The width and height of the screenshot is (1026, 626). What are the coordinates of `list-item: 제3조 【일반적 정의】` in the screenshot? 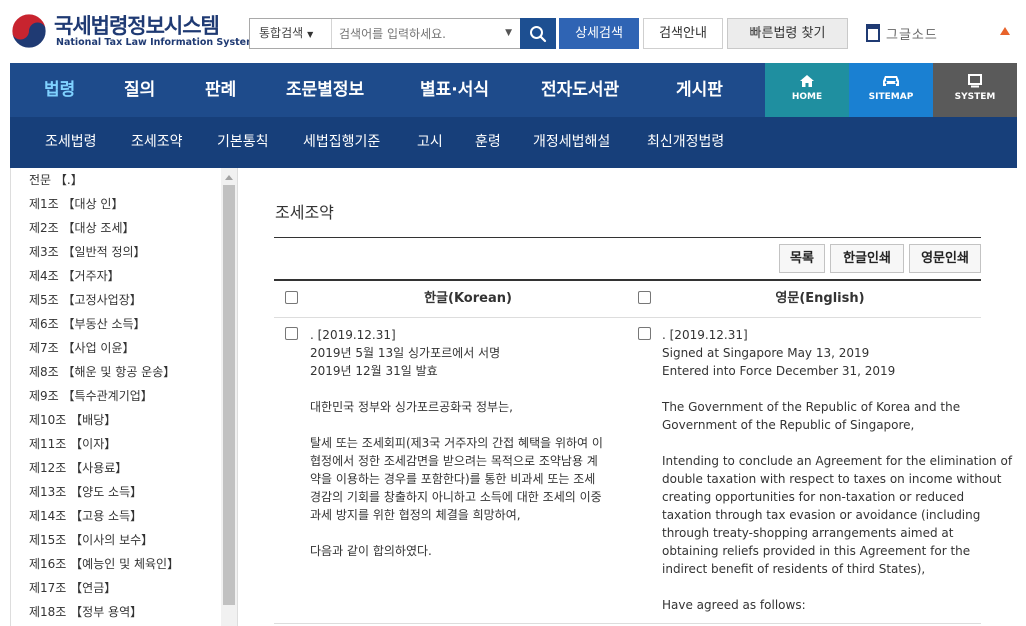 It's located at (104, 252).